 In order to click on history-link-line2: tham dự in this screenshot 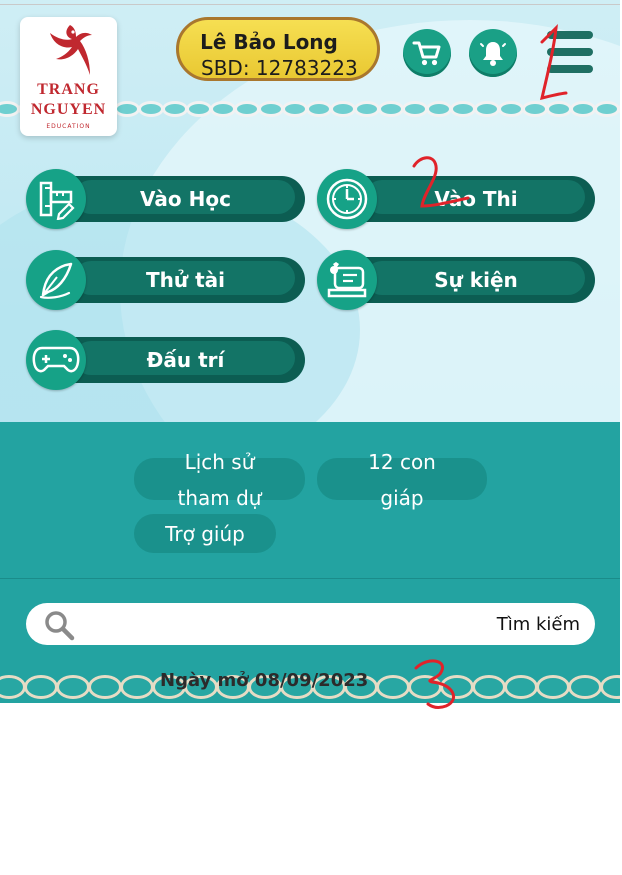, I will do `click(219, 498)`.